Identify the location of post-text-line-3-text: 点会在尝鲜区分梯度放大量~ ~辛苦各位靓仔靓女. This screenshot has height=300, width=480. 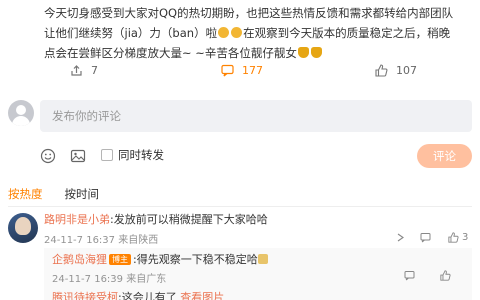
(170, 53).